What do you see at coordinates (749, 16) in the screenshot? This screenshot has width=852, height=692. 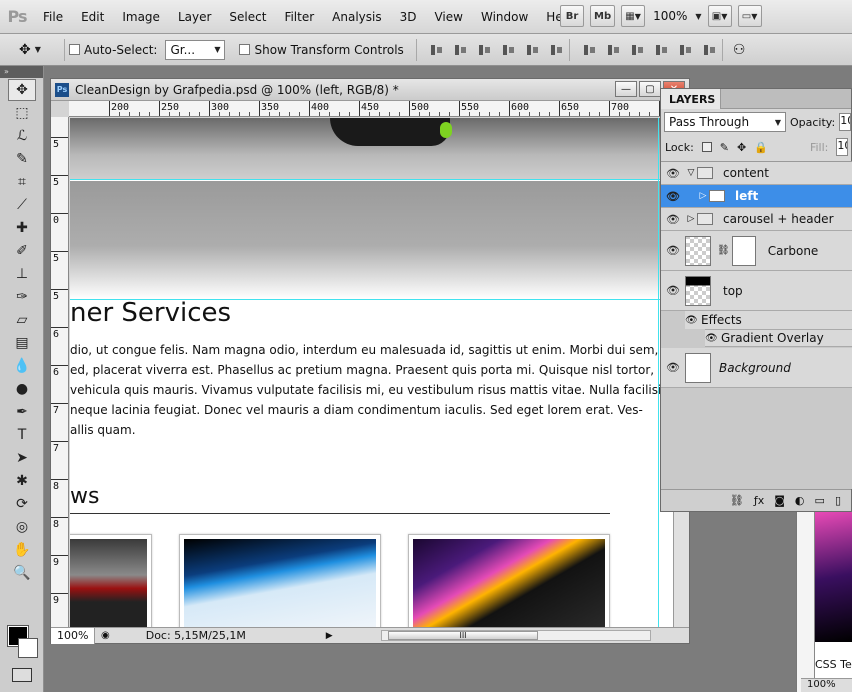 I see `screen-mode-button: ▭ ▼` at bounding box center [749, 16].